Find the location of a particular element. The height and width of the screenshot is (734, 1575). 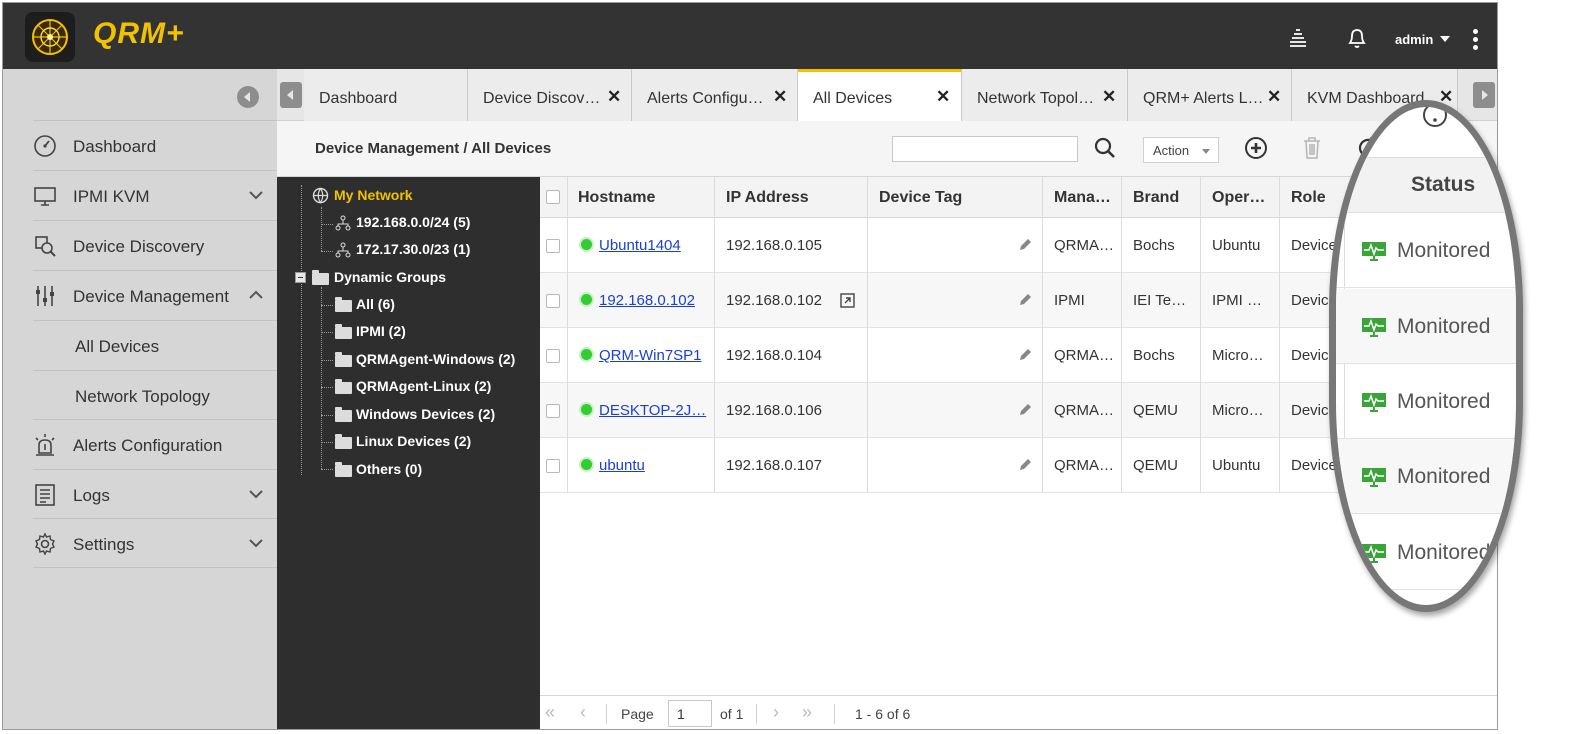

sidebar-item-device-discovery: Device Discovery is located at coordinates (155, 245).